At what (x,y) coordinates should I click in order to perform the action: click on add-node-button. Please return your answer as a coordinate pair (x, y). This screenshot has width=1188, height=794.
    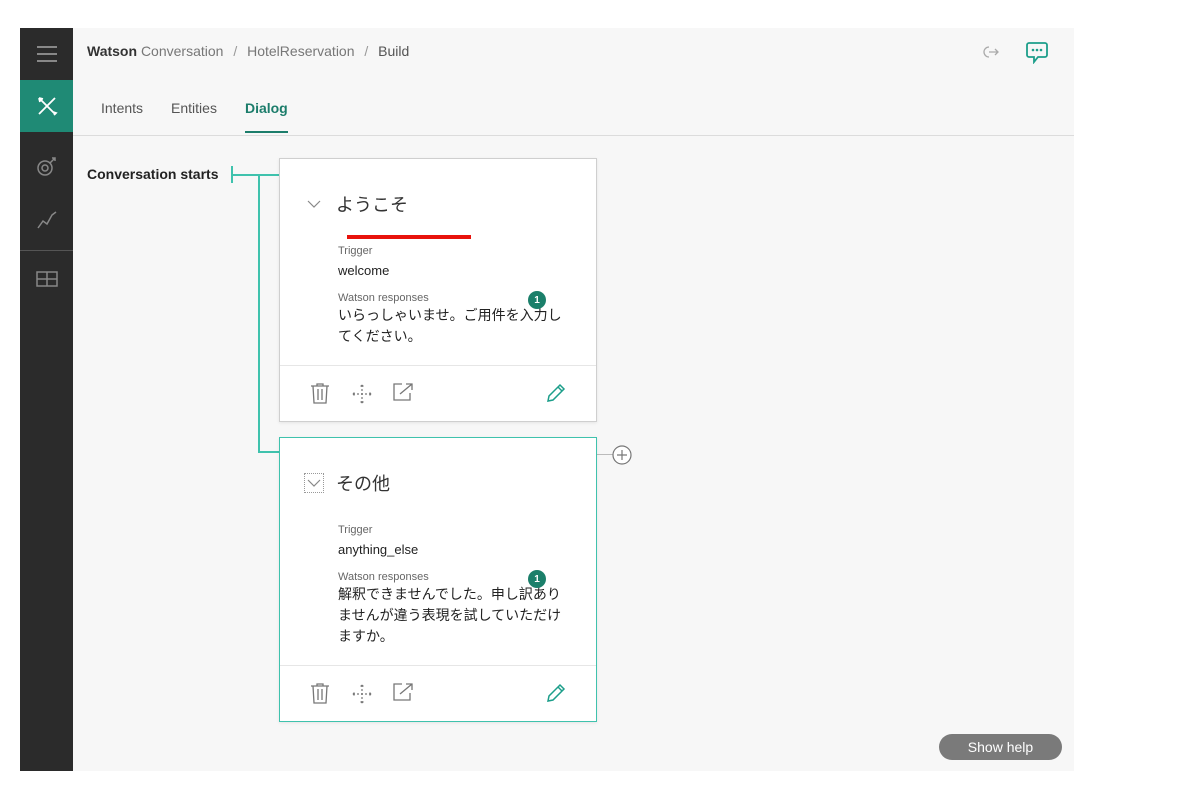
    Looking at the image, I should click on (622, 457).